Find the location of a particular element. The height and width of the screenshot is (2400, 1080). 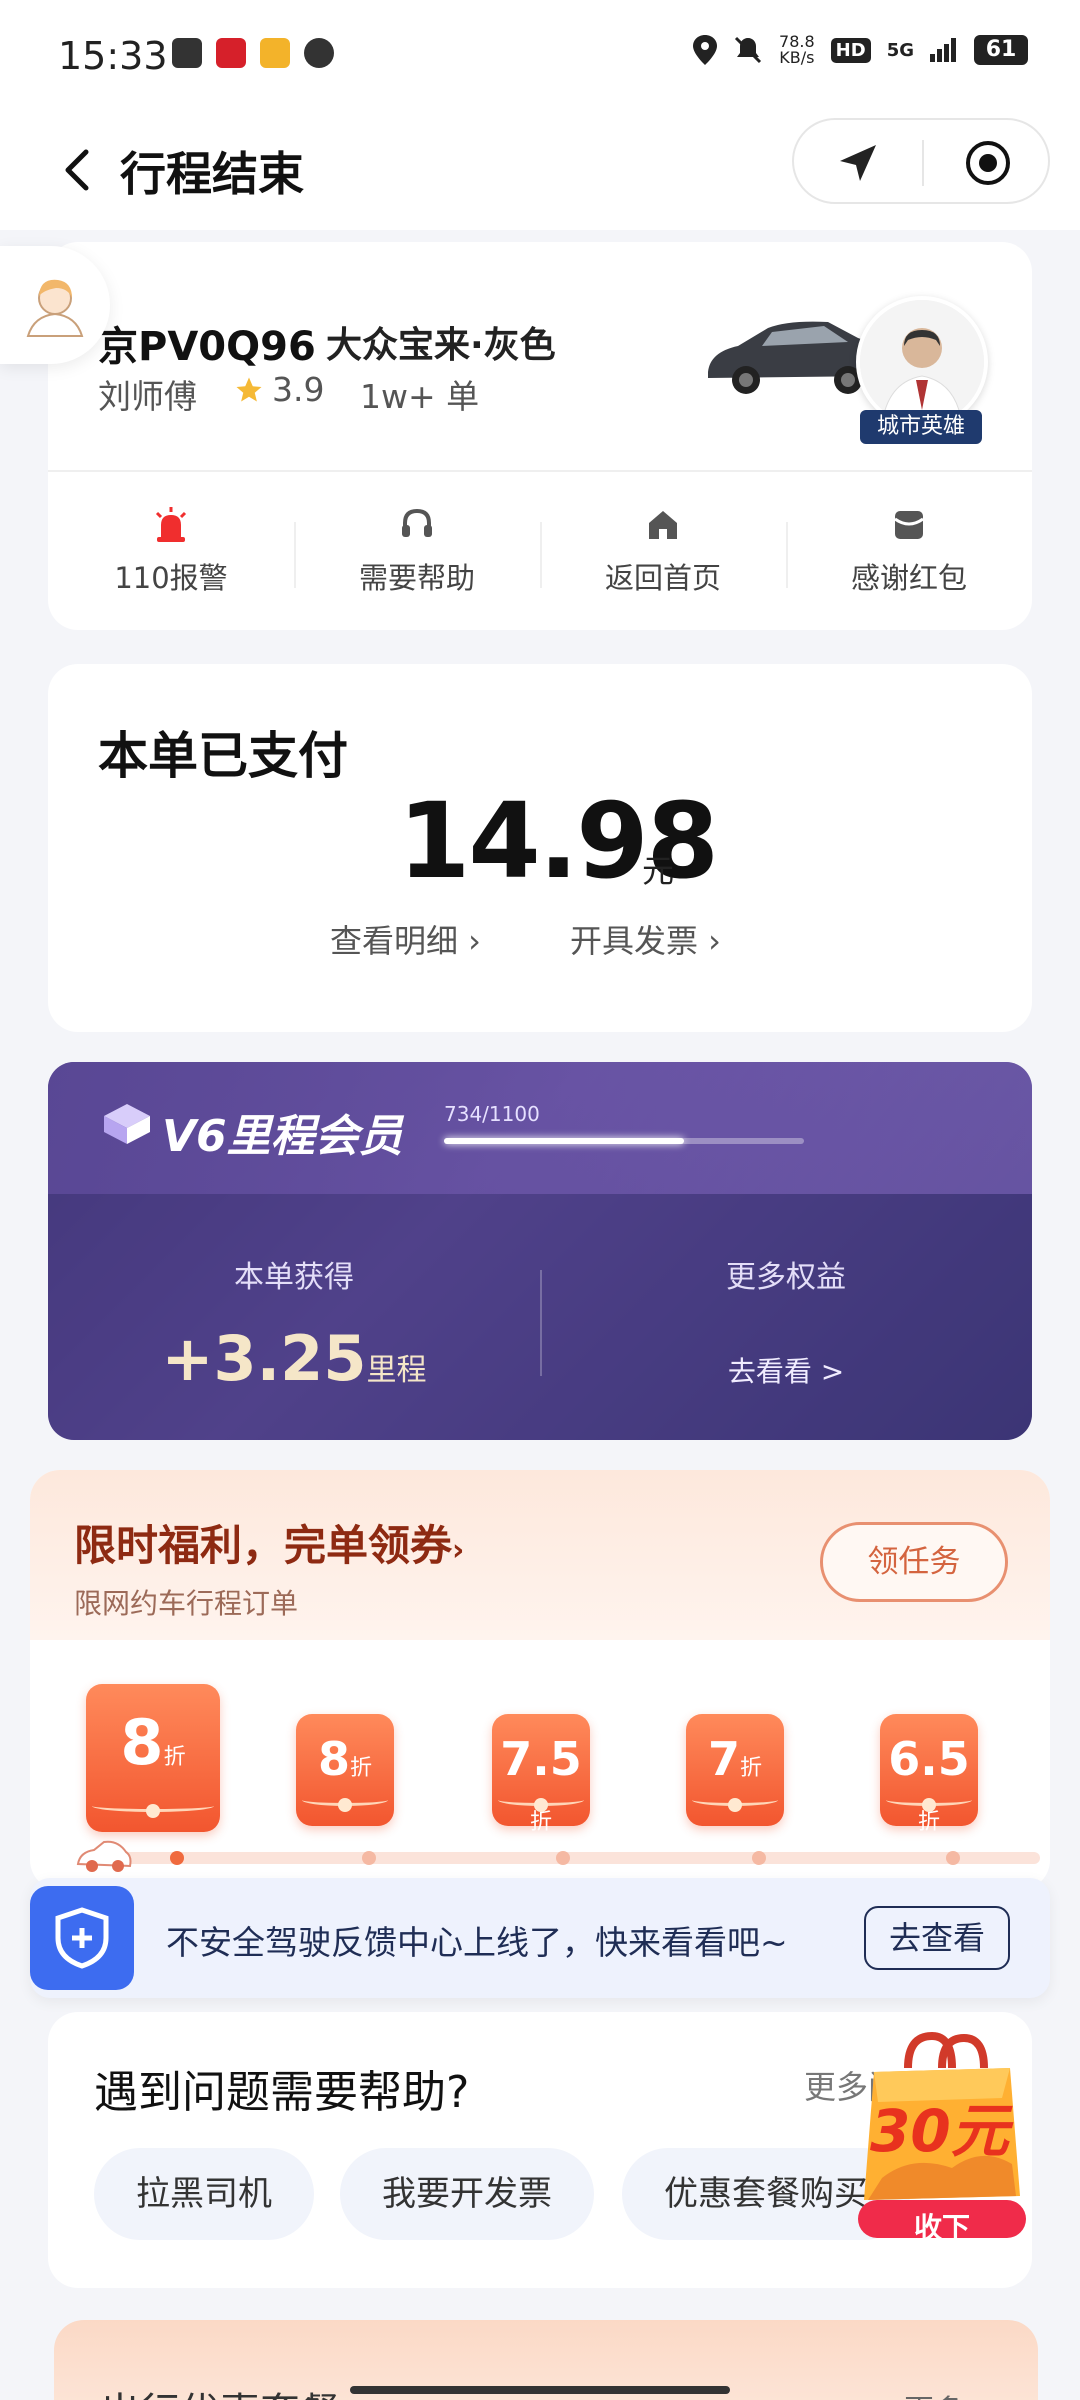

discount-number: 7.5 is located at coordinates (541, 1759).